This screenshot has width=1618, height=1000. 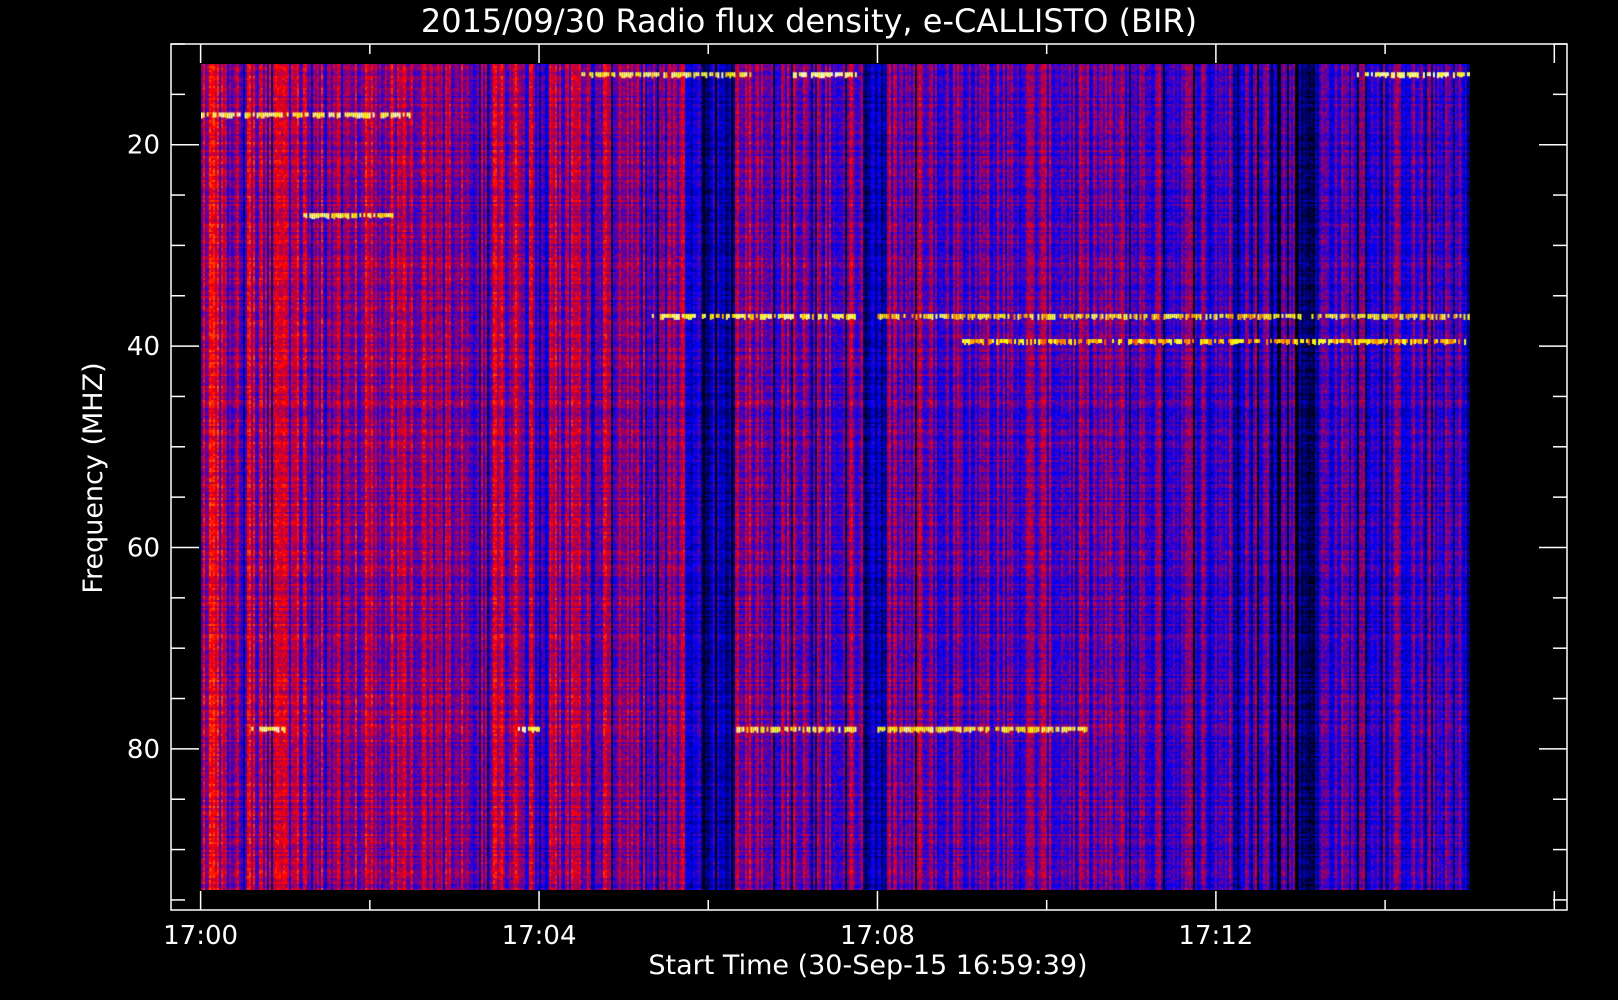 What do you see at coordinates (143, 146) in the screenshot?
I see `y-tick-label: 20` at bounding box center [143, 146].